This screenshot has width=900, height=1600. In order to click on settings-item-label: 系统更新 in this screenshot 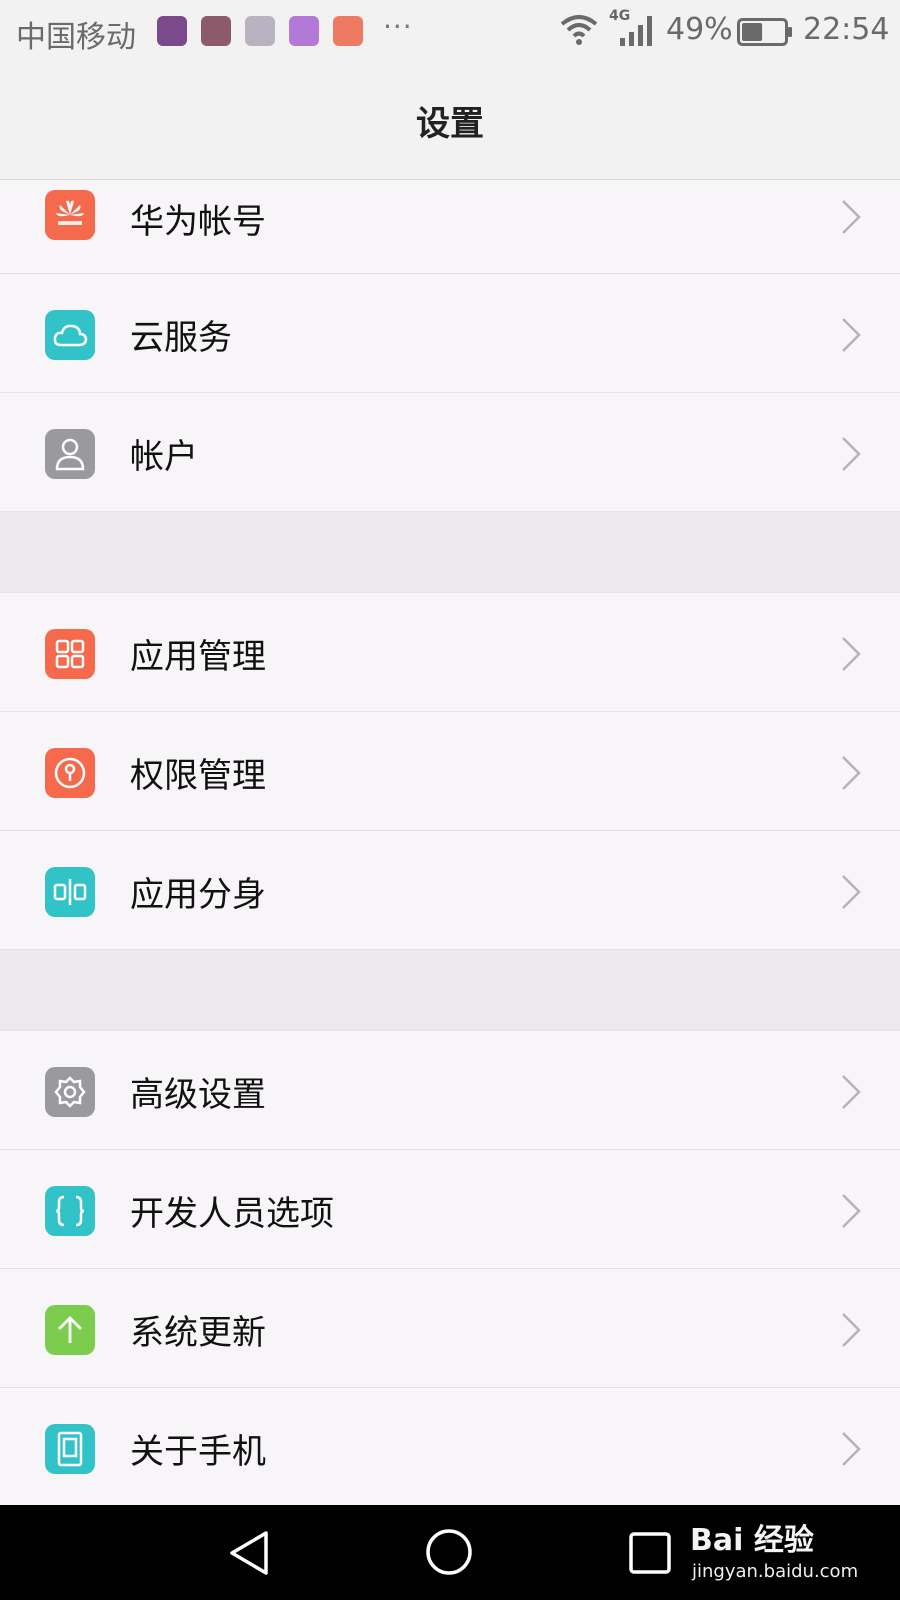, I will do `click(198, 1333)`.